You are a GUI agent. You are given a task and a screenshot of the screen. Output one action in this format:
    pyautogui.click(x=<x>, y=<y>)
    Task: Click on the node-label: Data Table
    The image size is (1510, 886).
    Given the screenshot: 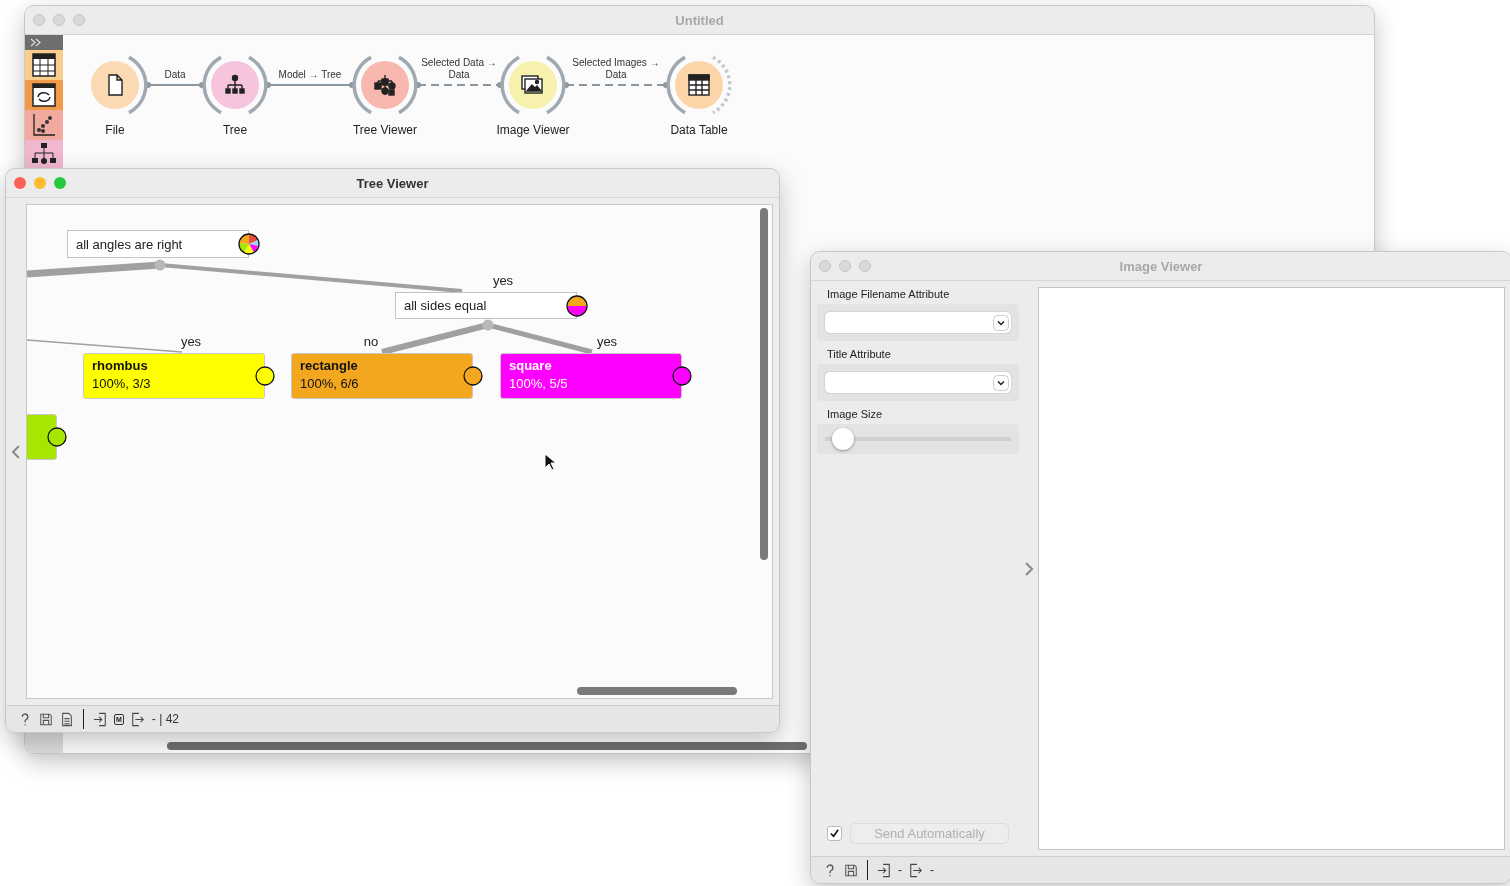 What is the action you would take?
    pyautogui.click(x=699, y=130)
    